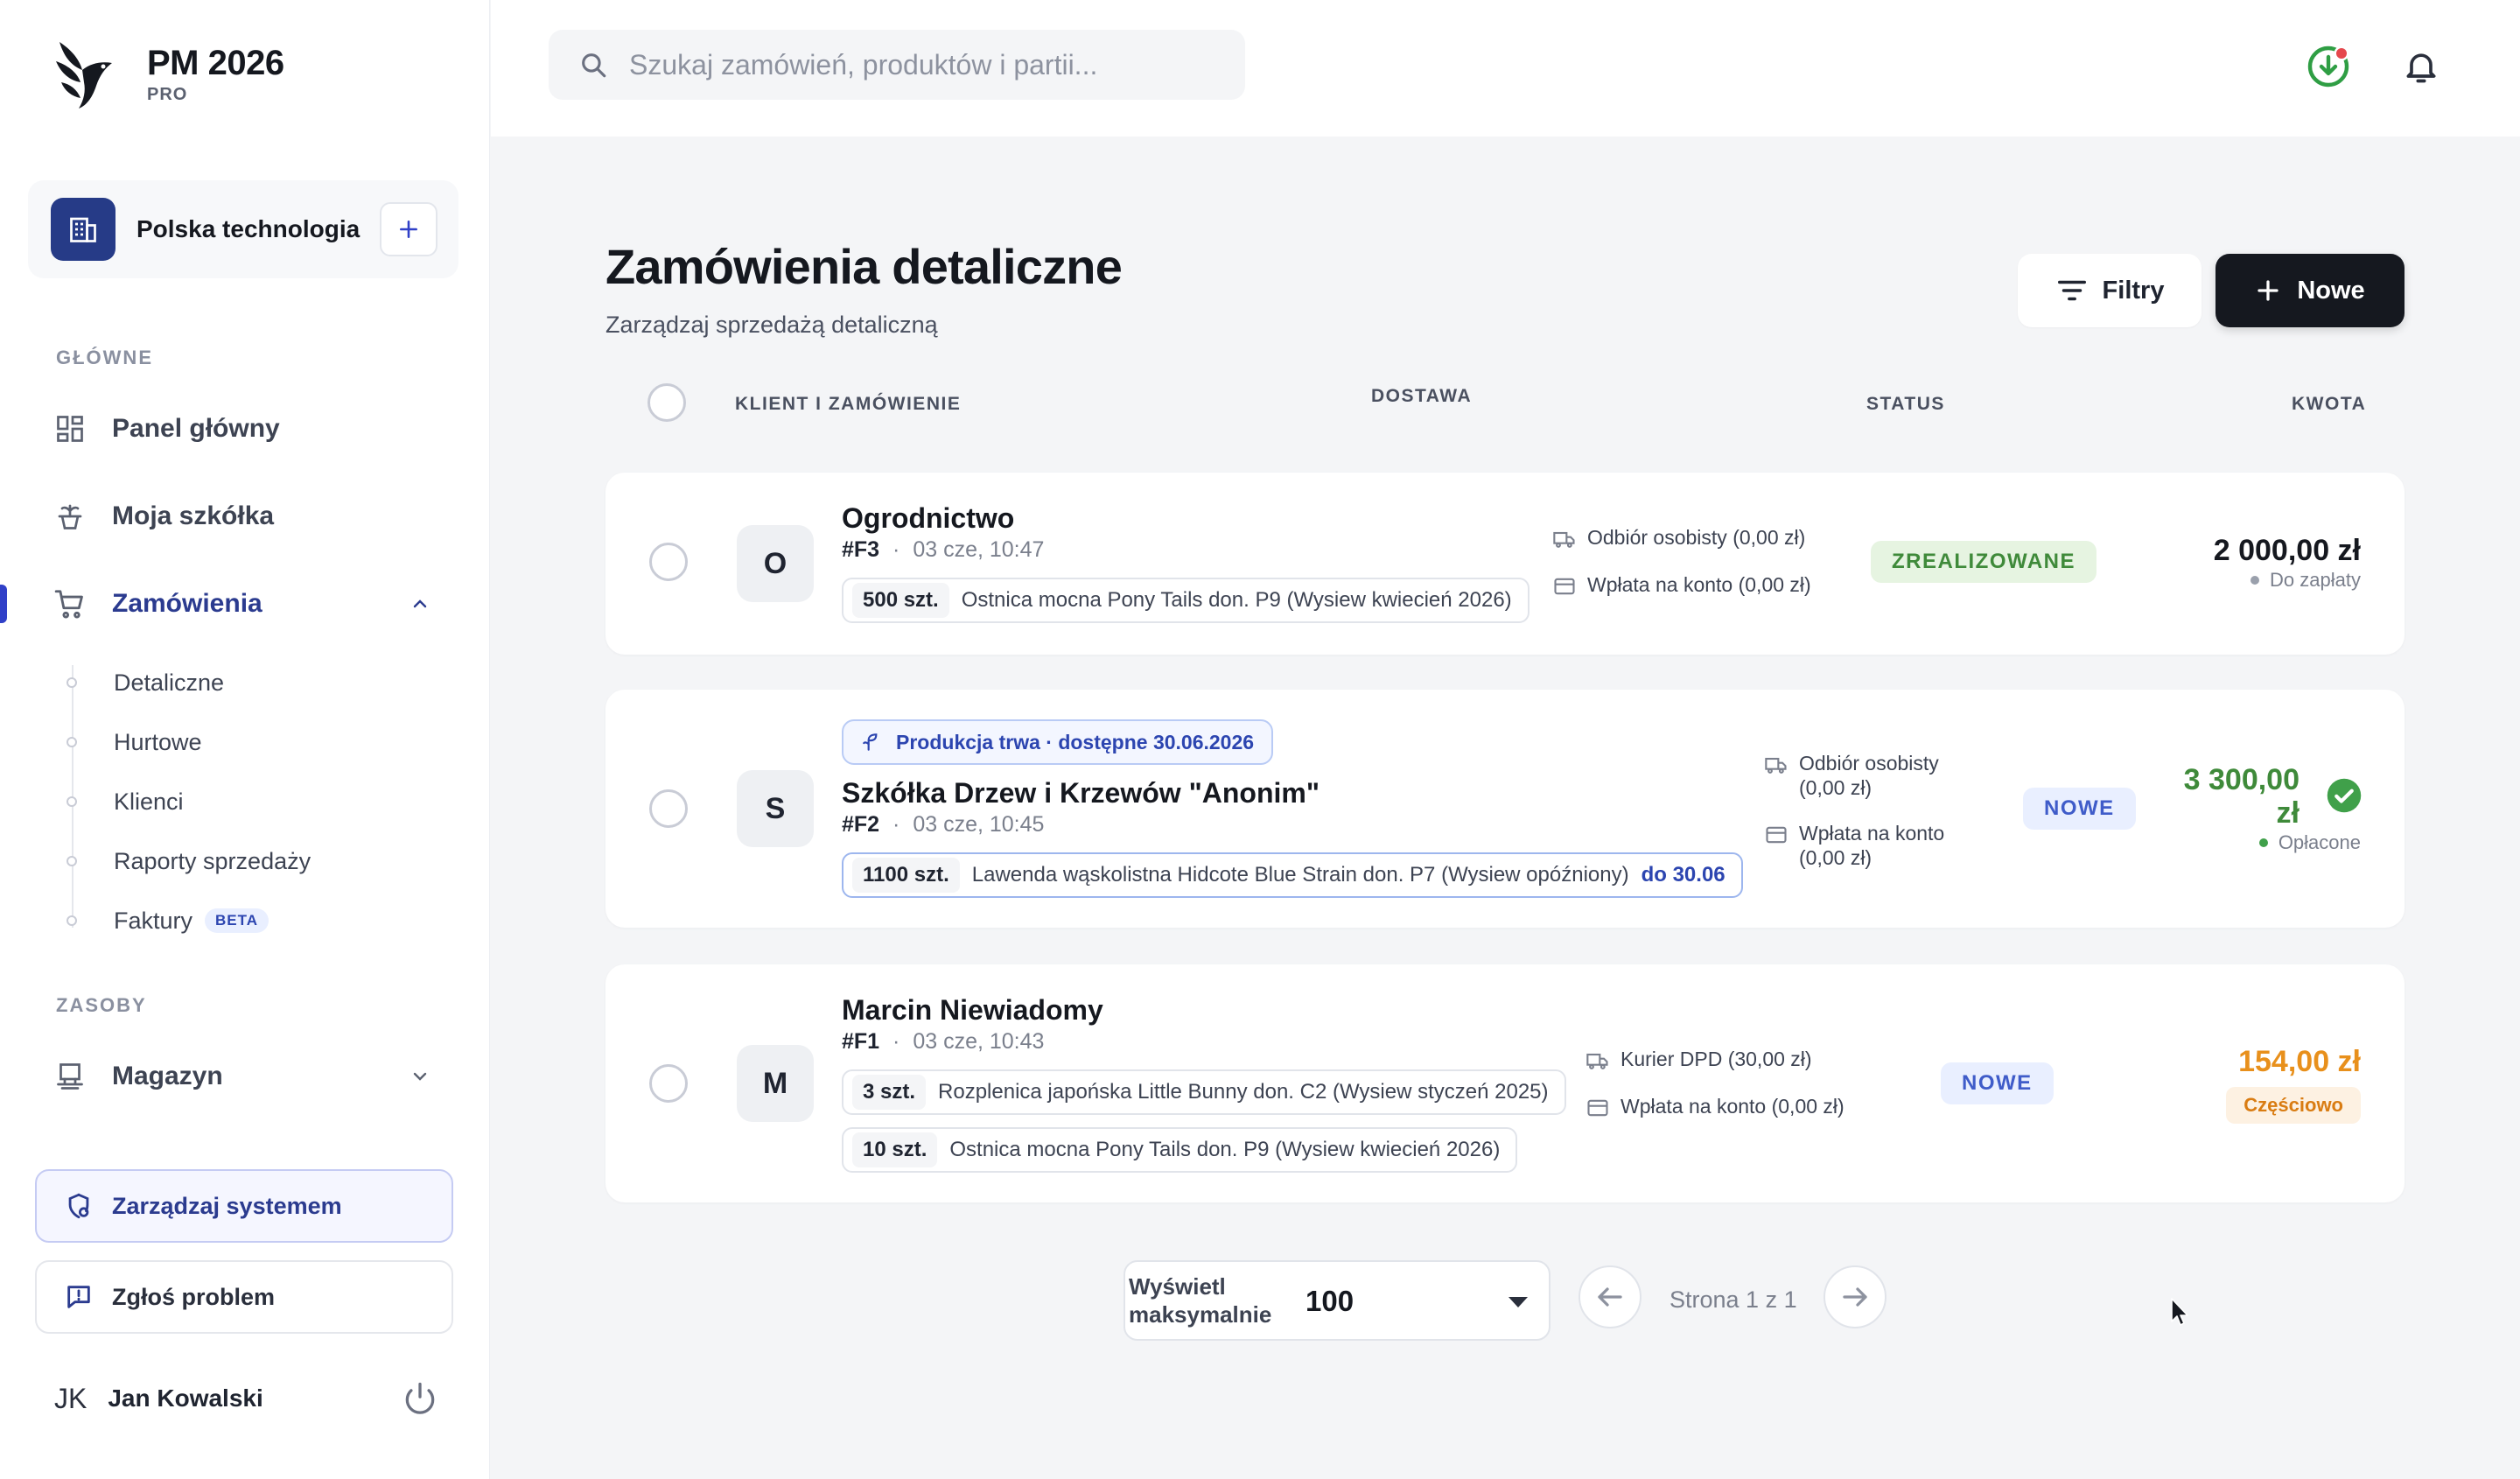 The height and width of the screenshot is (1479, 2520). I want to click on previous-page-button, so click(1610, 1297).